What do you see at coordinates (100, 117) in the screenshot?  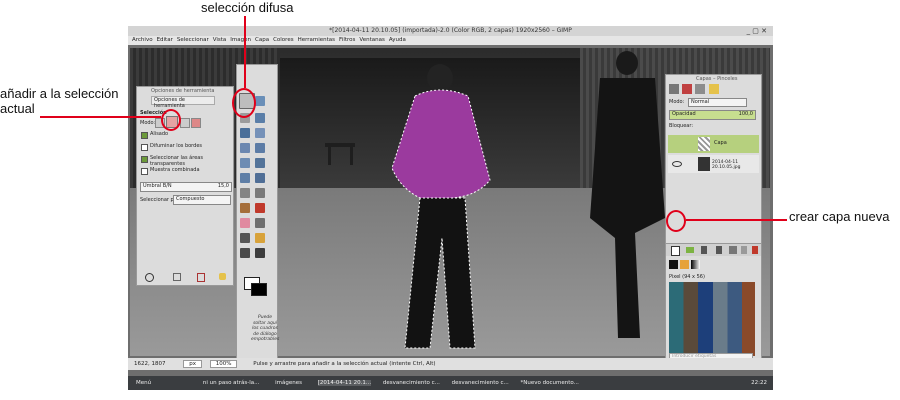 I see `callout-add-selection-line` at bounding box center [100, 117].